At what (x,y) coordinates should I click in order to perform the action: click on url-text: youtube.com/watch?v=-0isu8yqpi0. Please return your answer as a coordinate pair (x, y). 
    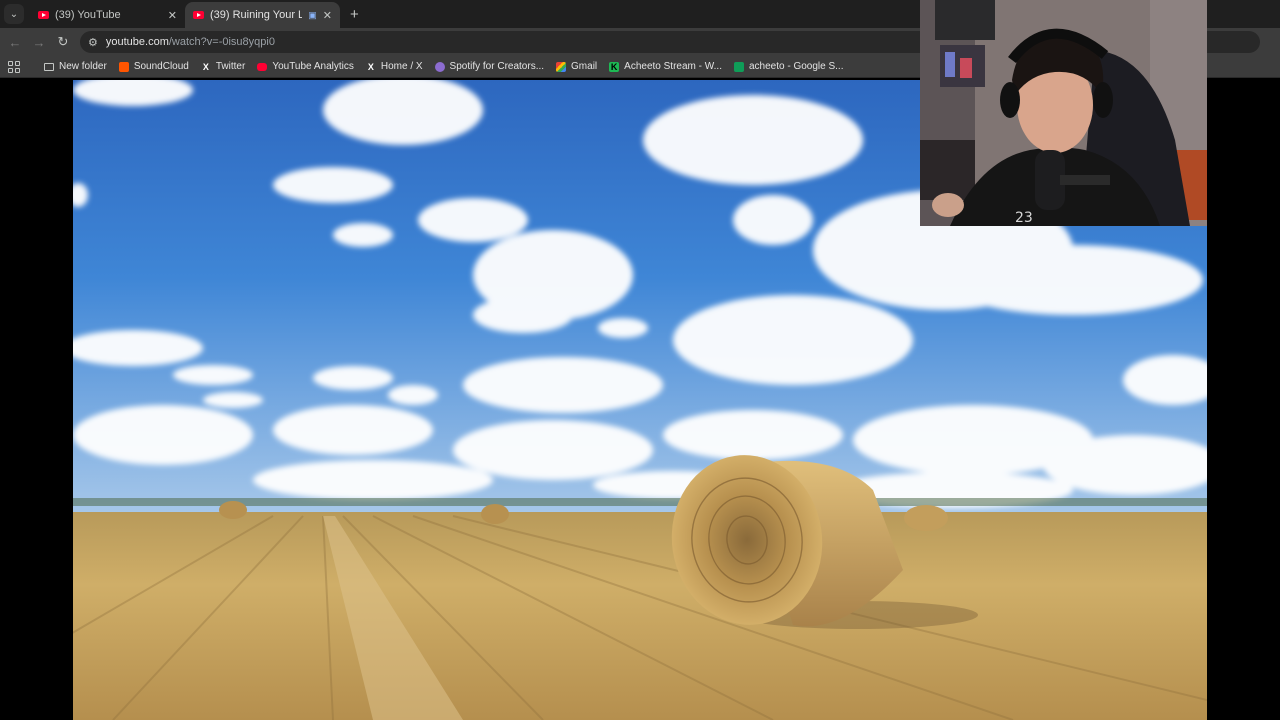
    Looking at the image, I should click on (190, 42).